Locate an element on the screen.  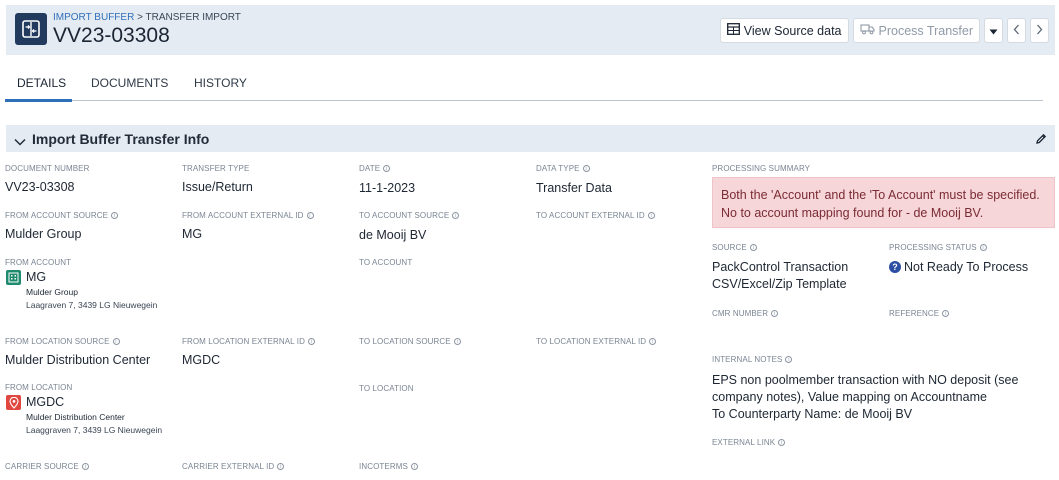
from-account-source-value: Mulder Group is located at coordinates (43, 234).